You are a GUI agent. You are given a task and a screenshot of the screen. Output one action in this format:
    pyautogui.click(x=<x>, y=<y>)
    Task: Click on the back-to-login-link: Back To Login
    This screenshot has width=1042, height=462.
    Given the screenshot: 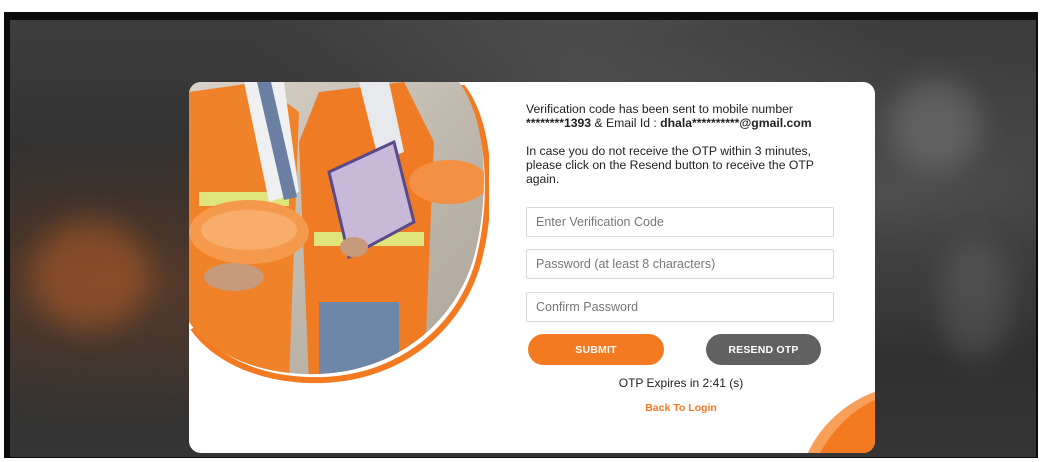 What is the action you would take?
    pyautogui.click(x=681, y=408)
    